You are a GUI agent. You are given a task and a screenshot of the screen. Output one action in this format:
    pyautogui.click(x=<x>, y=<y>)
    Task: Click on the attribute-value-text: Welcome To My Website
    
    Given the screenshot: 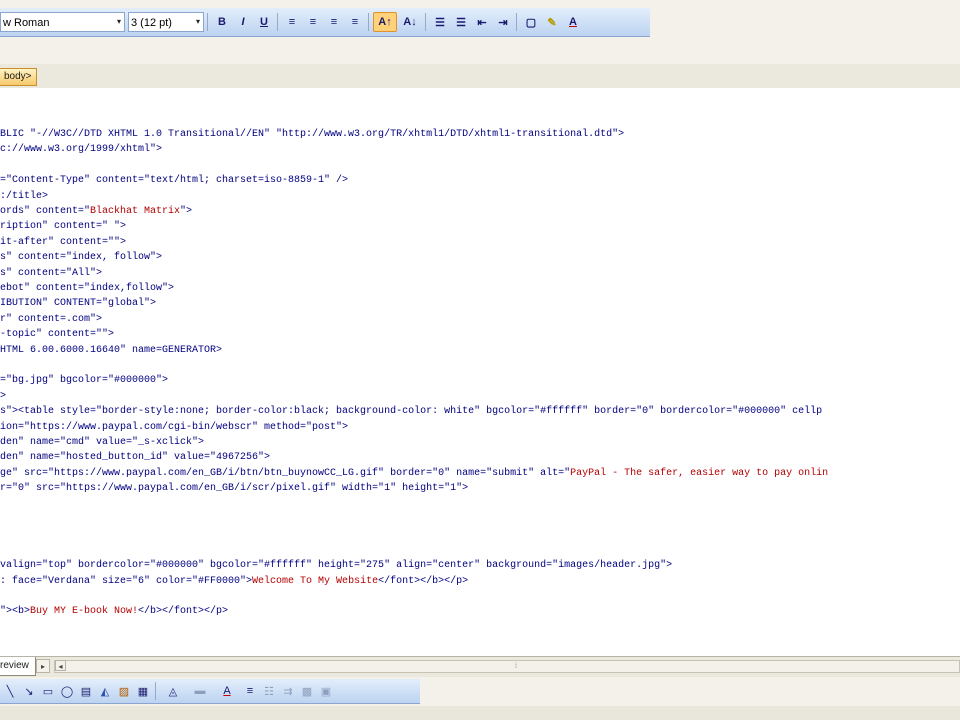 What is the action you would take?
    pyautogui.click(x=315, y=581)
    